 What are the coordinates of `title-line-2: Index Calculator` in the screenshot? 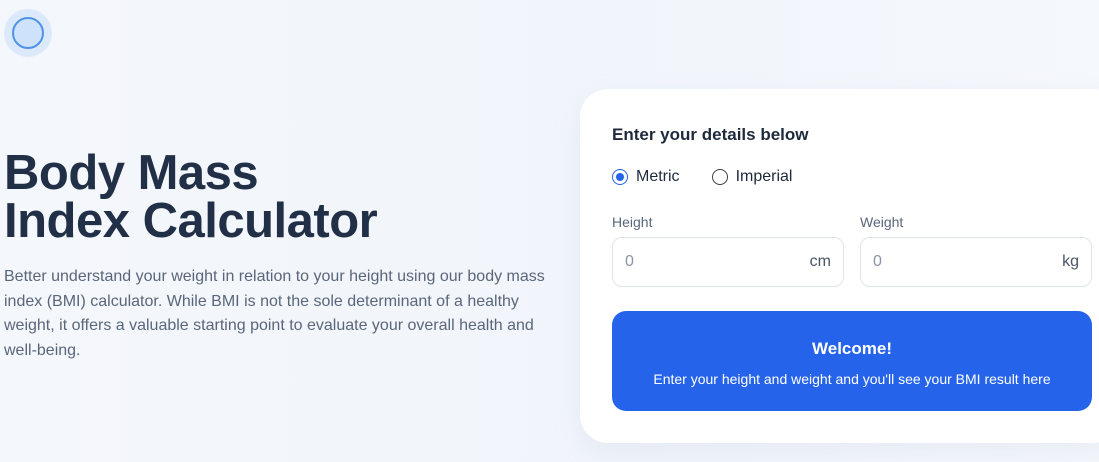 It's located at (191, 221).